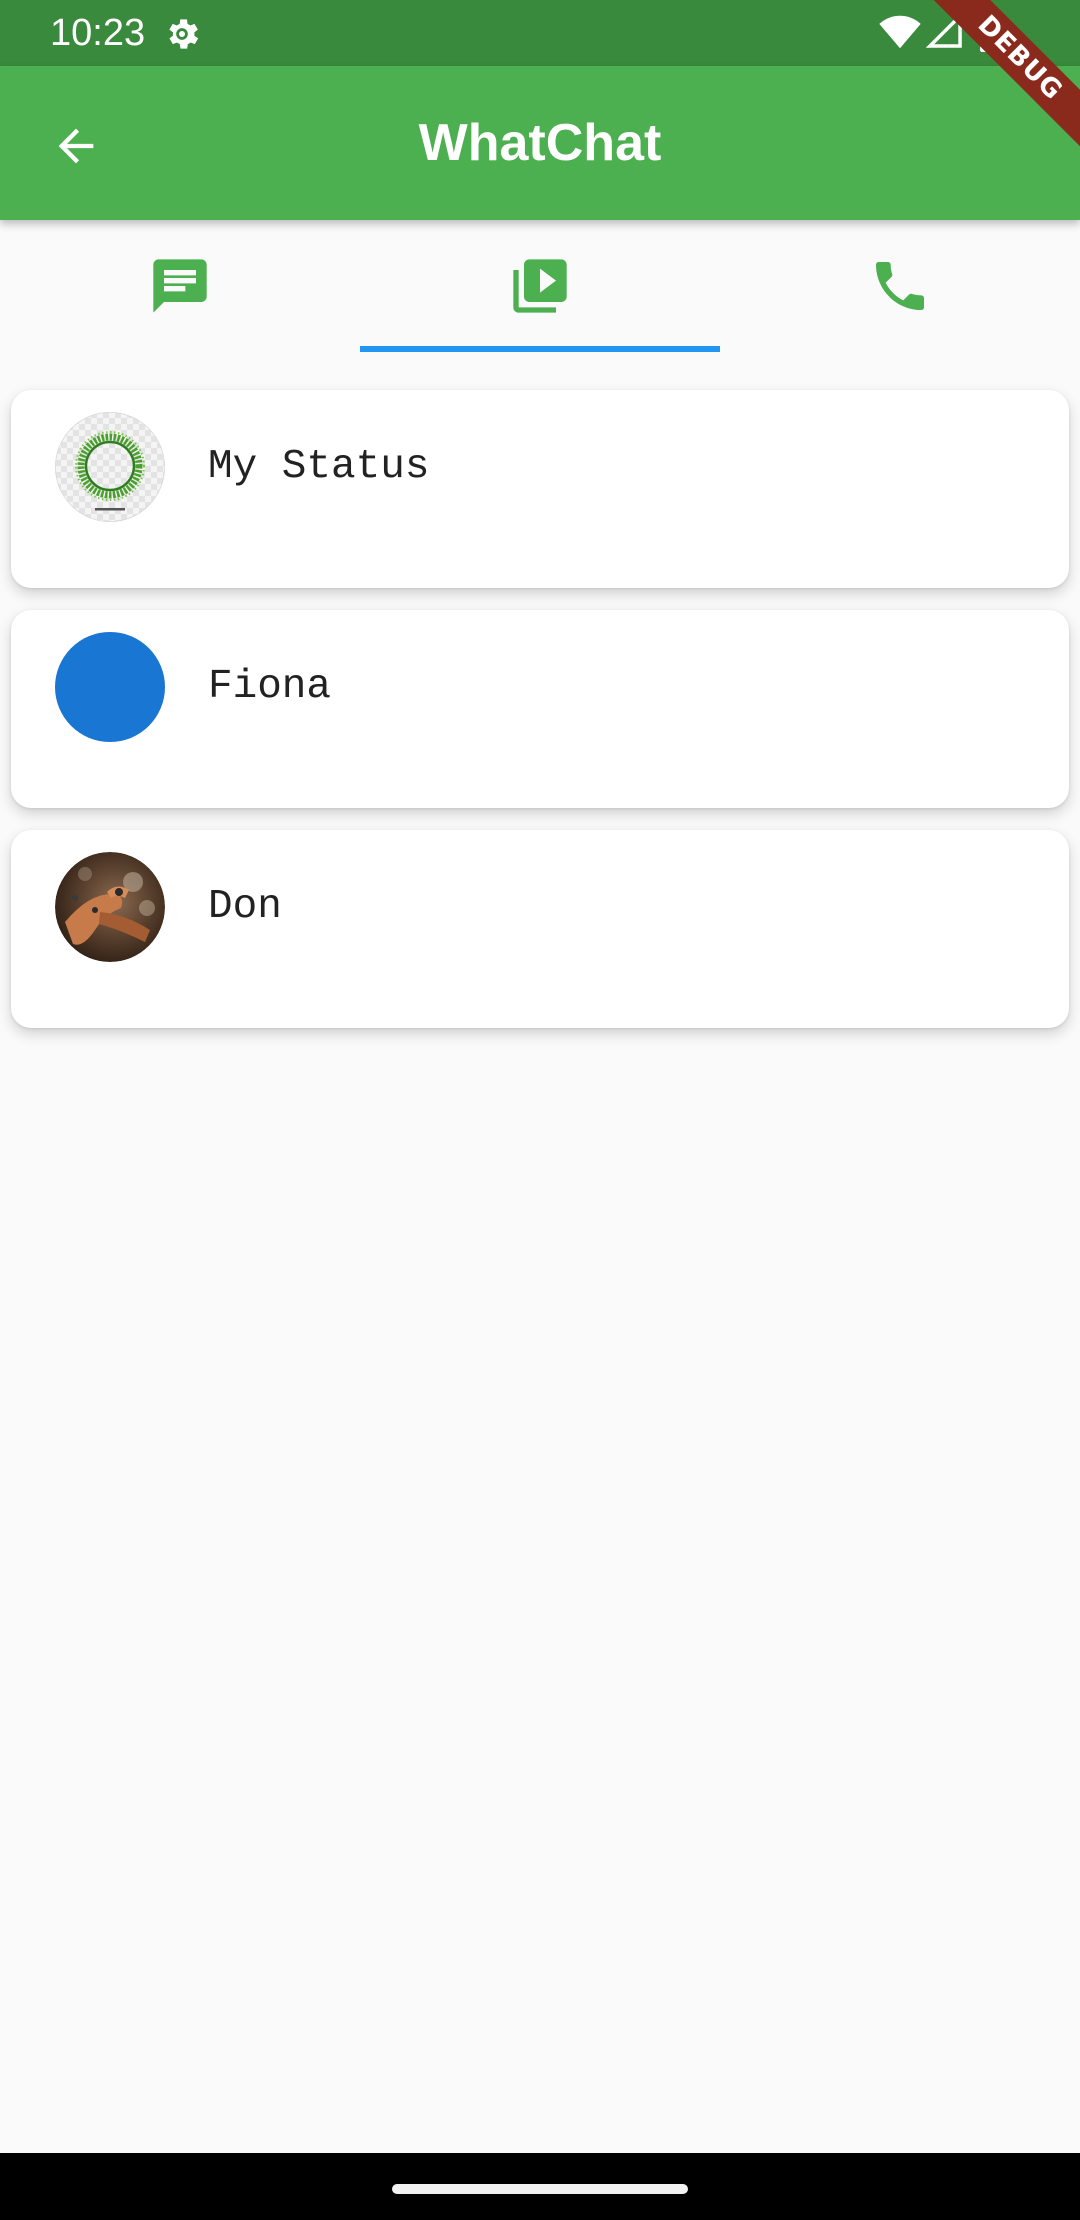  I want to click on chat-message-icon, so click(180, 286).